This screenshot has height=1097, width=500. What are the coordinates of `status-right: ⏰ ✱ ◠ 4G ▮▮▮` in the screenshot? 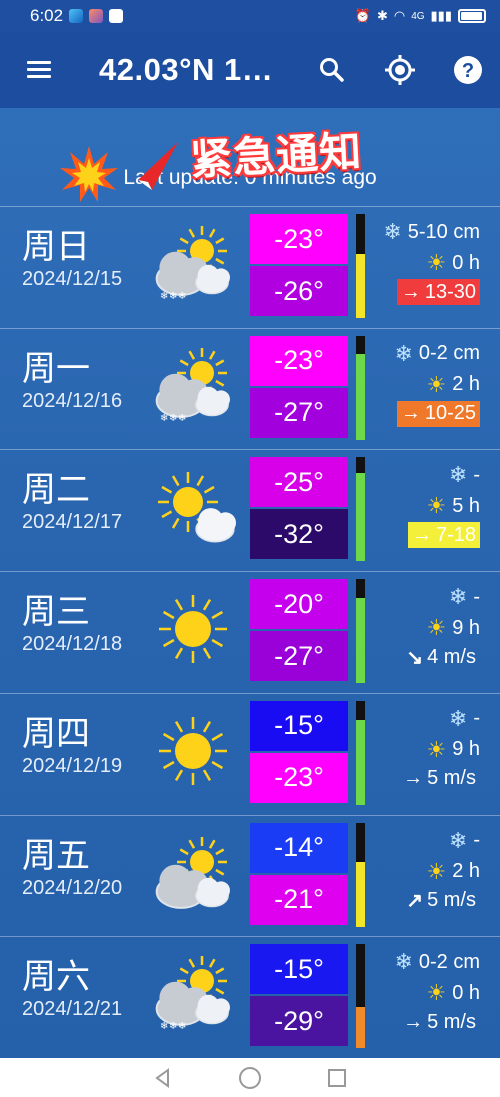 It's located at (420, 16).